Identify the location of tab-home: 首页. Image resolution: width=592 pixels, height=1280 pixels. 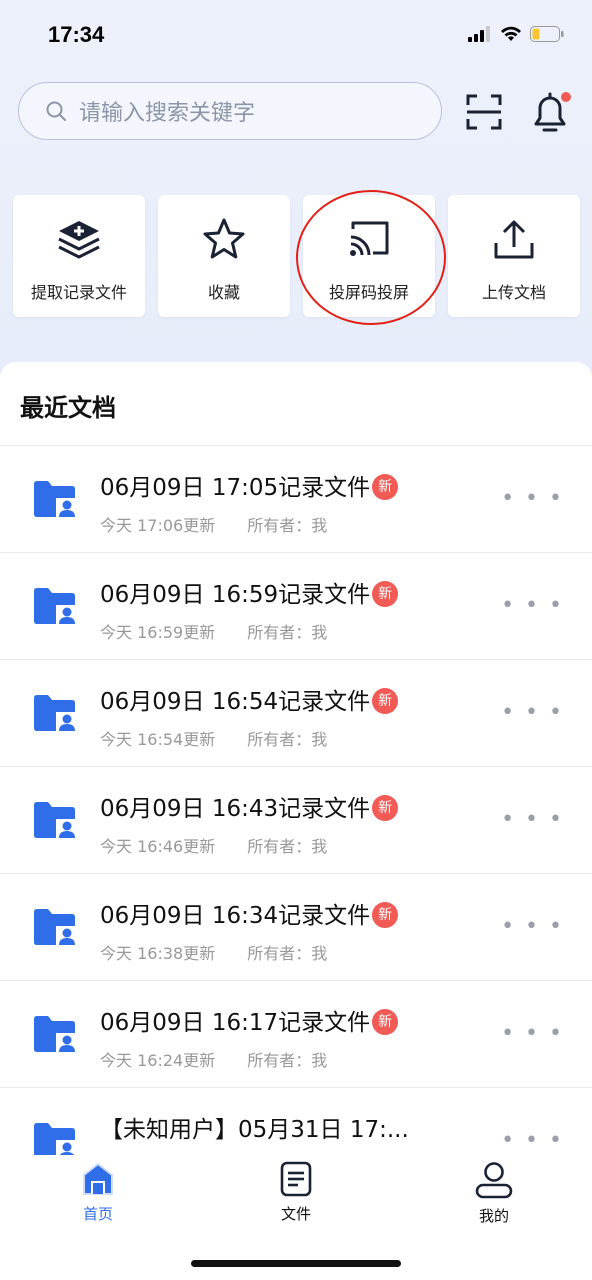
(98, 1192).